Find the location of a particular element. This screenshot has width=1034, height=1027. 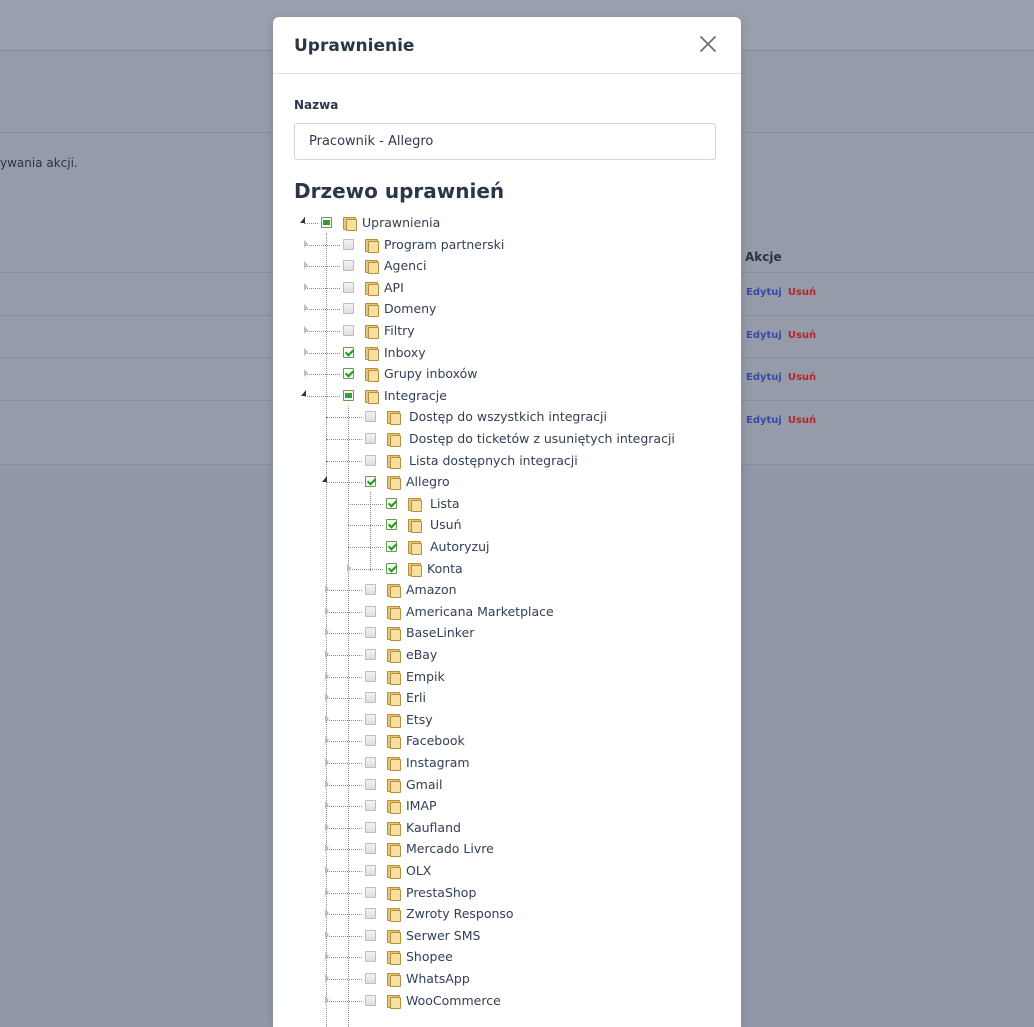

tree-node: WooCommerce is located at coordinates (507, 1001).